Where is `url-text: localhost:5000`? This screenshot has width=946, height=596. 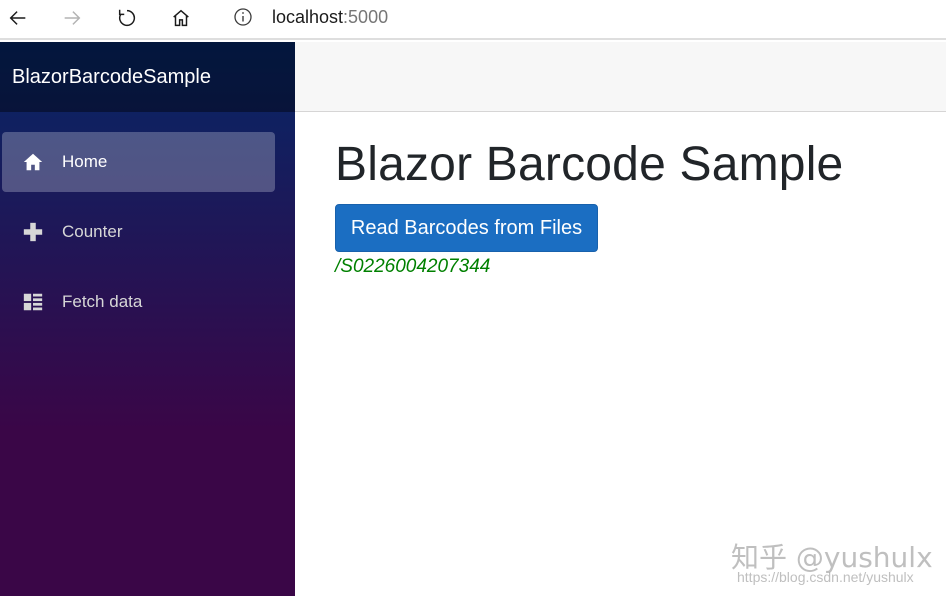
url-text: localhost:5000 is located at coordinates (330, 17).